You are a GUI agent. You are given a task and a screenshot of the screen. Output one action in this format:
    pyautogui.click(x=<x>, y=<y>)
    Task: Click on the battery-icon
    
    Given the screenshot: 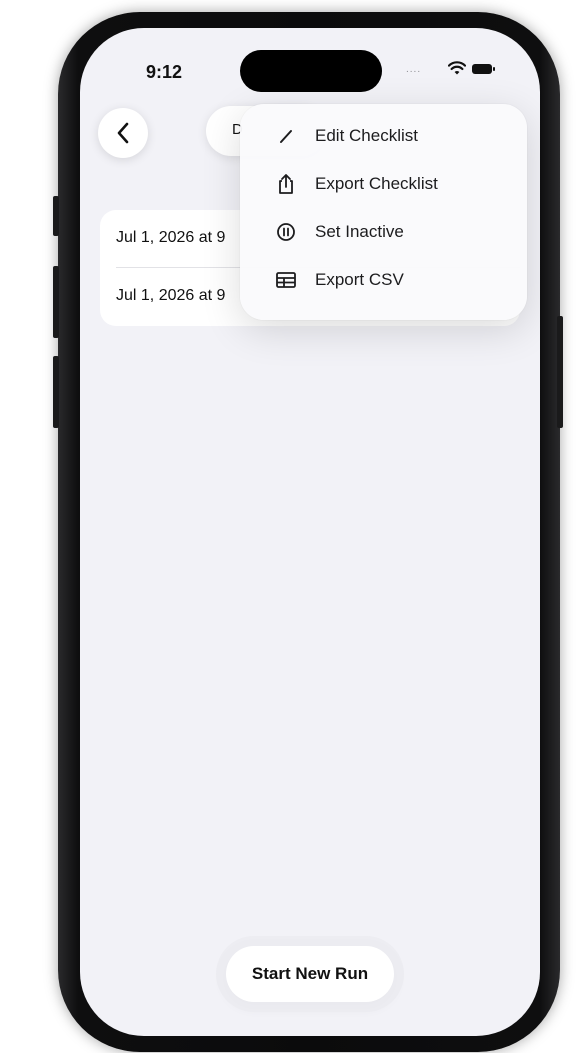 What is the action you would take?
    pyautogui.click(x=483, y=69)
    